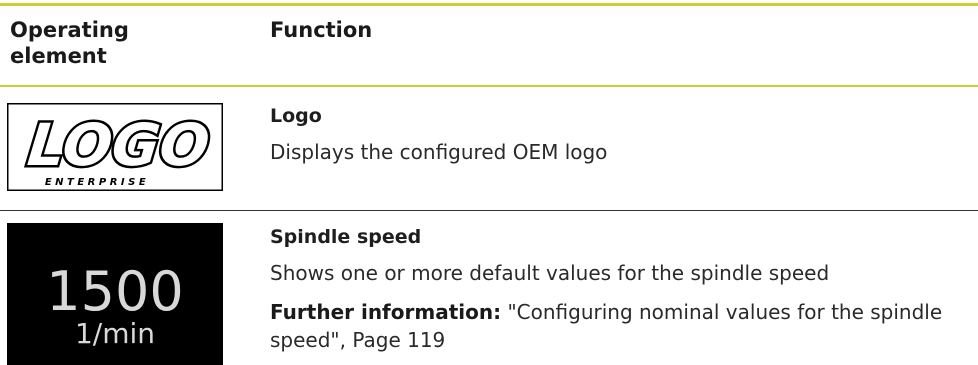  Describe the element at coordinates (489, 86) in the screenshot. I see `header-divider` at that location.